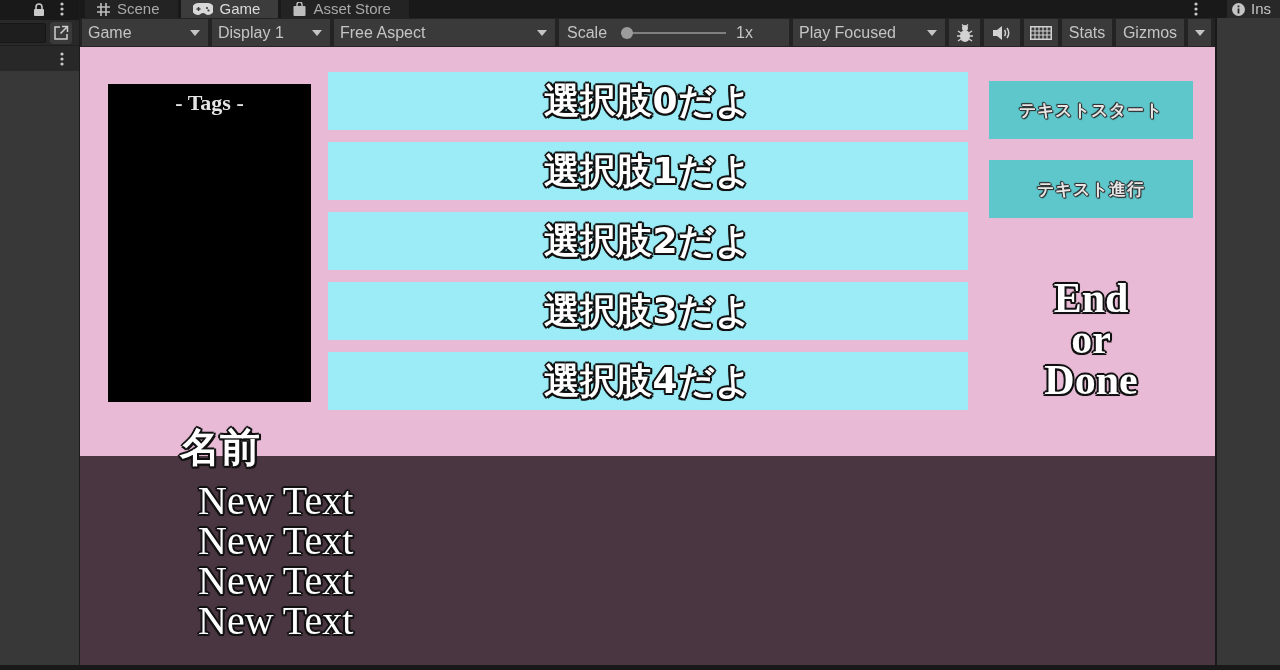 Image resolution: width=1280 pixels, height=670 pixels. What do you see at coordinates (1238, 9) in the screenshot?
I see `info-icon` at bounding box center [1238, 9].